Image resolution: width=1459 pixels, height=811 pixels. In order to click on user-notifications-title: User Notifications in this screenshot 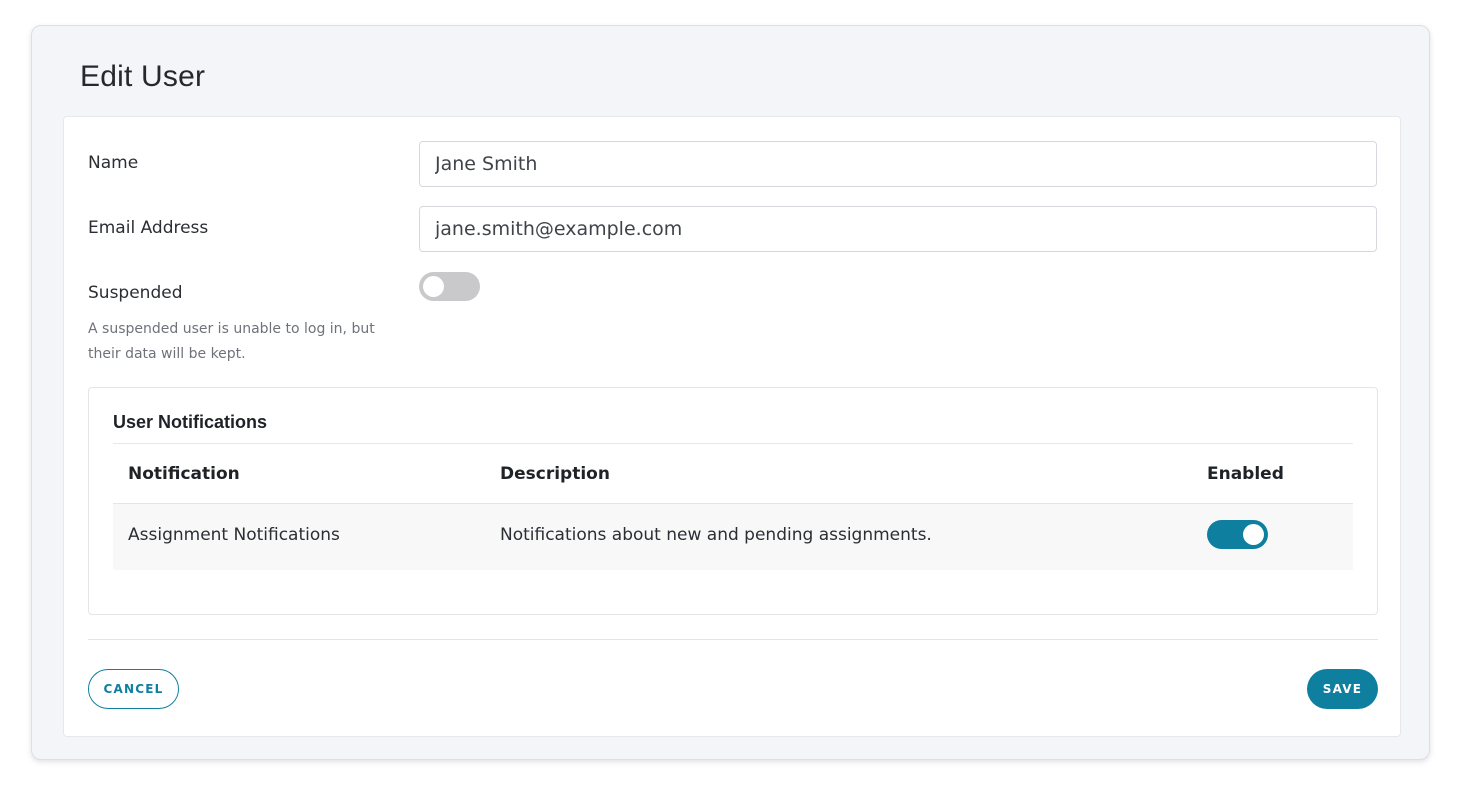, I will do `click(190, 422)`.